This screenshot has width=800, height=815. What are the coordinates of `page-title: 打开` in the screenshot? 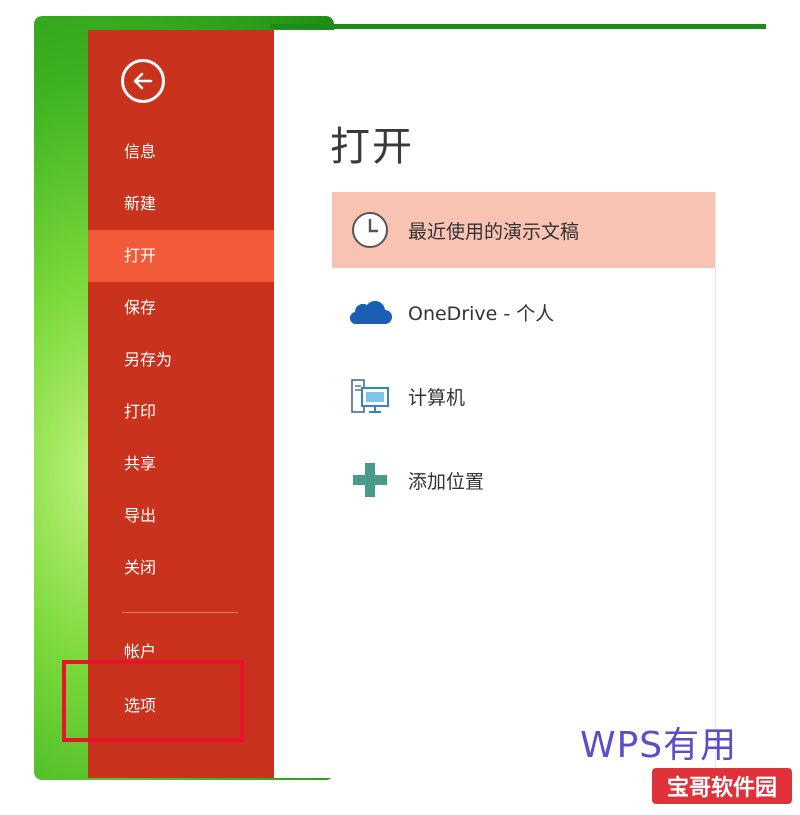 It's located at (372, 147).